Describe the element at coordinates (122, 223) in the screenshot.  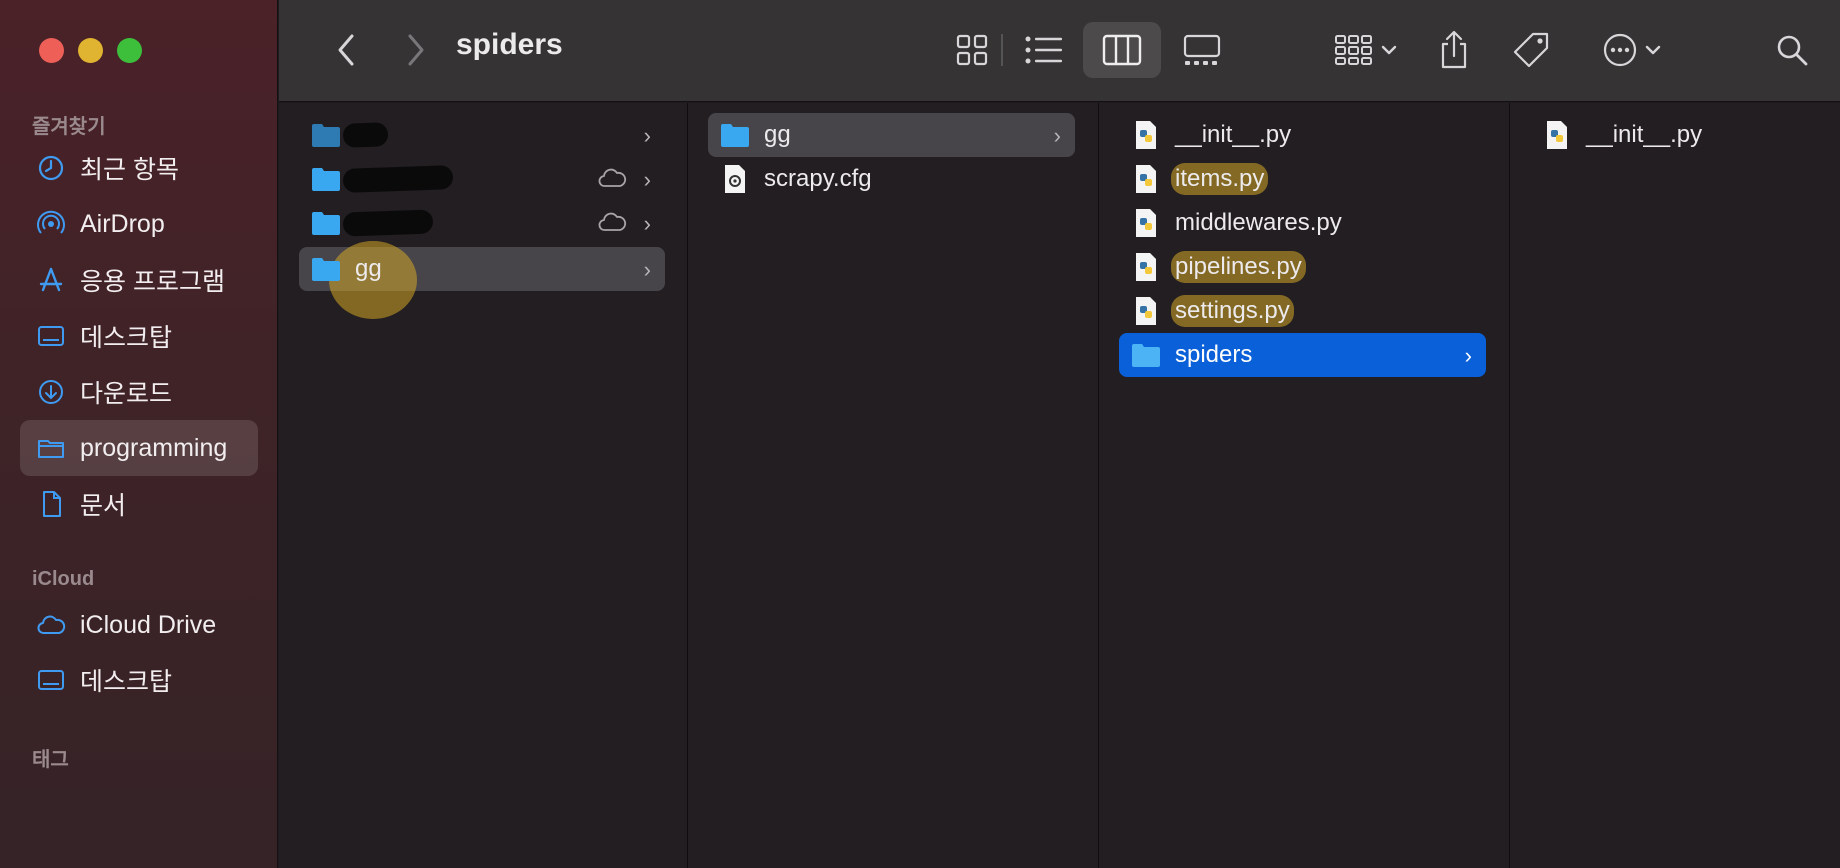
I see `sidebar-item-label: AirDrop` at that location.